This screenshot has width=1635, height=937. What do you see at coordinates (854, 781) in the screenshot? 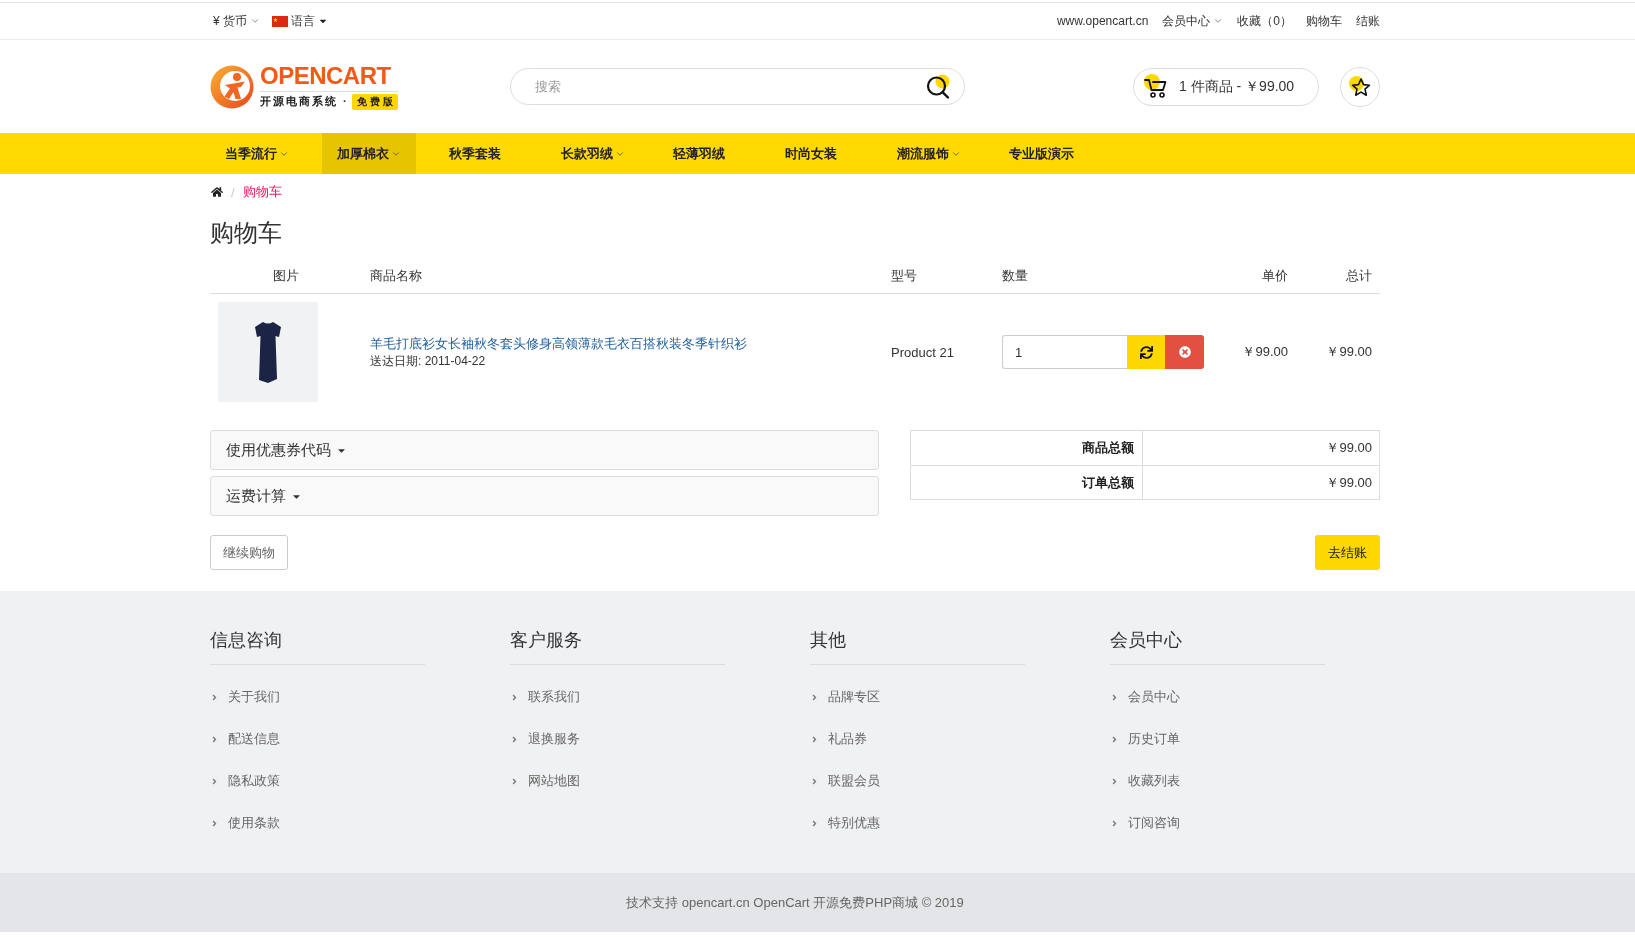
I see `footer-link: 联盟会员` at bounding box center [854, 781].